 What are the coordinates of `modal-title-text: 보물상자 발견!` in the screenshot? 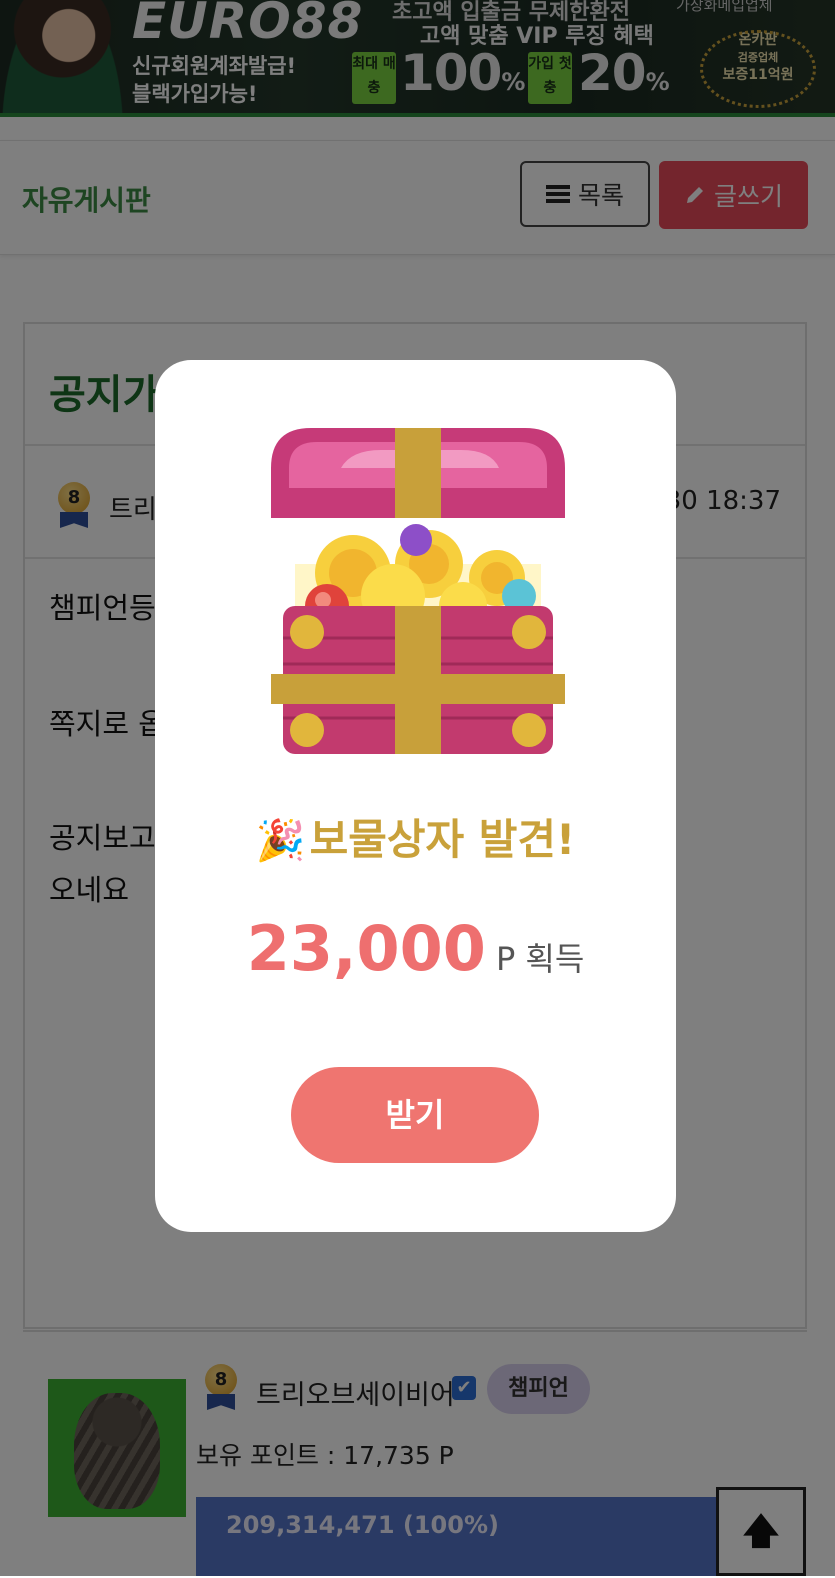 It's located at (442, 839).